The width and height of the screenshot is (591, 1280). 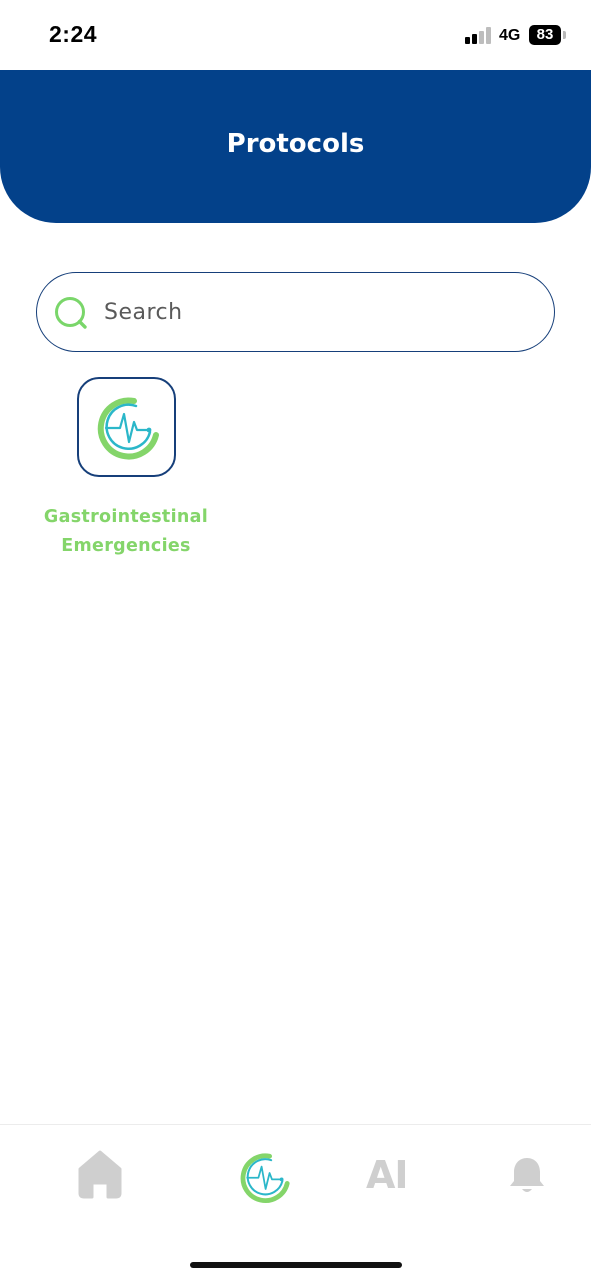 What do you see at coordinates (479, 35) in the screenshot?
I see `signal-strength-icon` at bounding box center [479, 35].